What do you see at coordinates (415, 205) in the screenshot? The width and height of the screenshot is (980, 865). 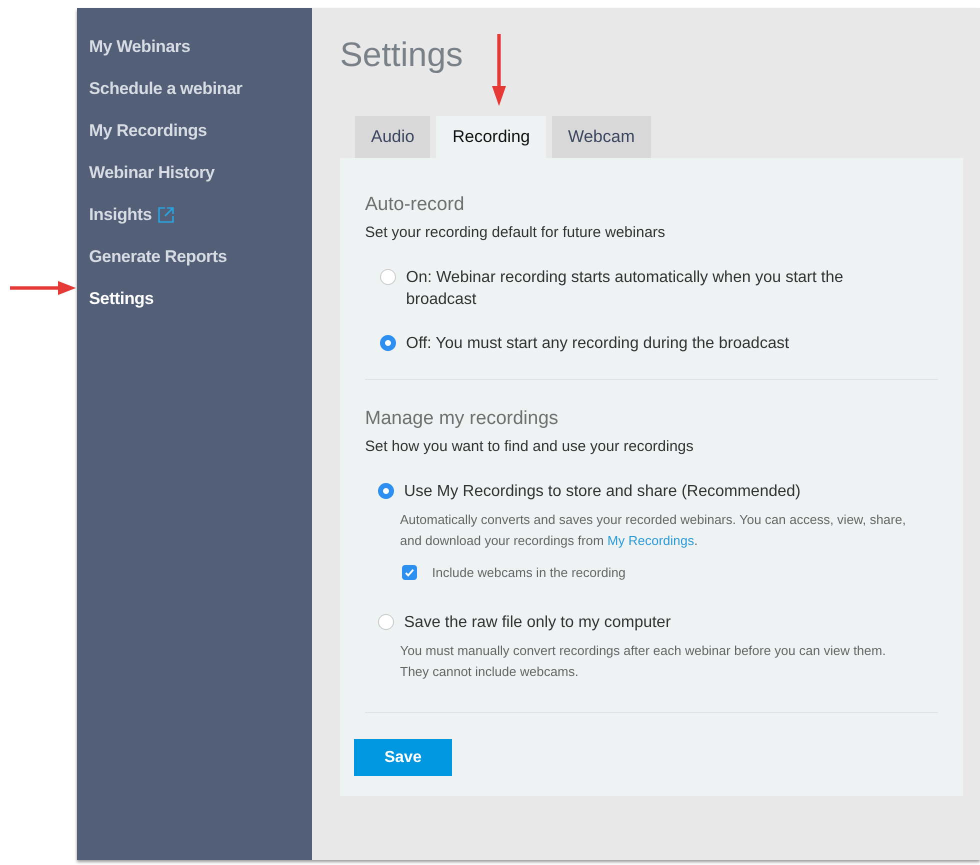 I see `section-title: Auto-record` at bounding box center [415, 205].